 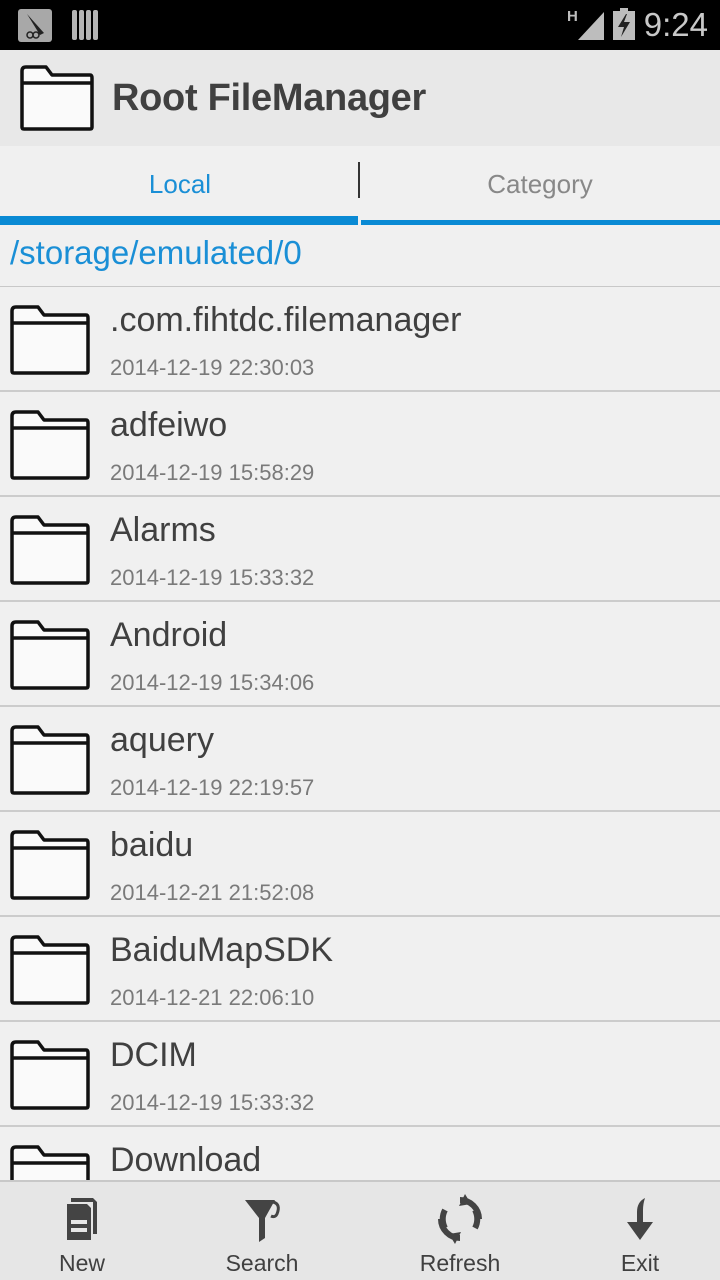 I want to click on file-row: Download, so click(x=360, y=1153).